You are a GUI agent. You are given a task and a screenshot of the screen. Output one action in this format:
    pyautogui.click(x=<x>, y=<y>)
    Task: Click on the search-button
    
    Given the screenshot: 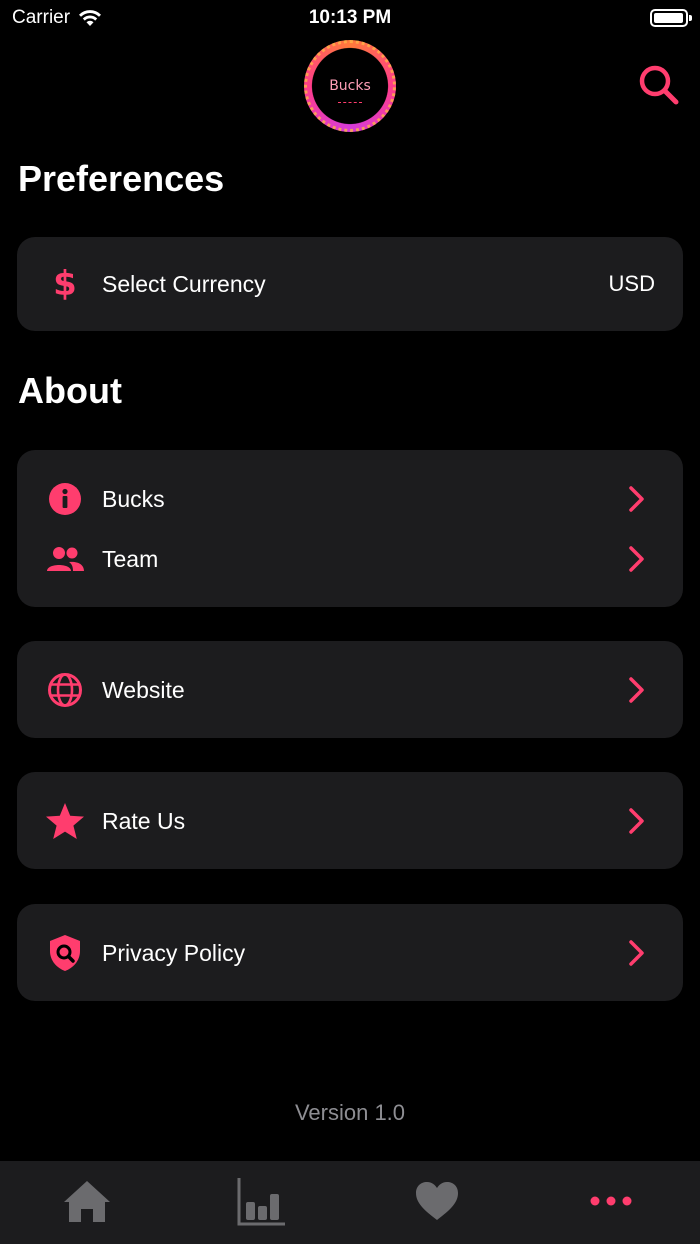 What is the action you would take?
    pyautogui.click(x=658, y=84)
    